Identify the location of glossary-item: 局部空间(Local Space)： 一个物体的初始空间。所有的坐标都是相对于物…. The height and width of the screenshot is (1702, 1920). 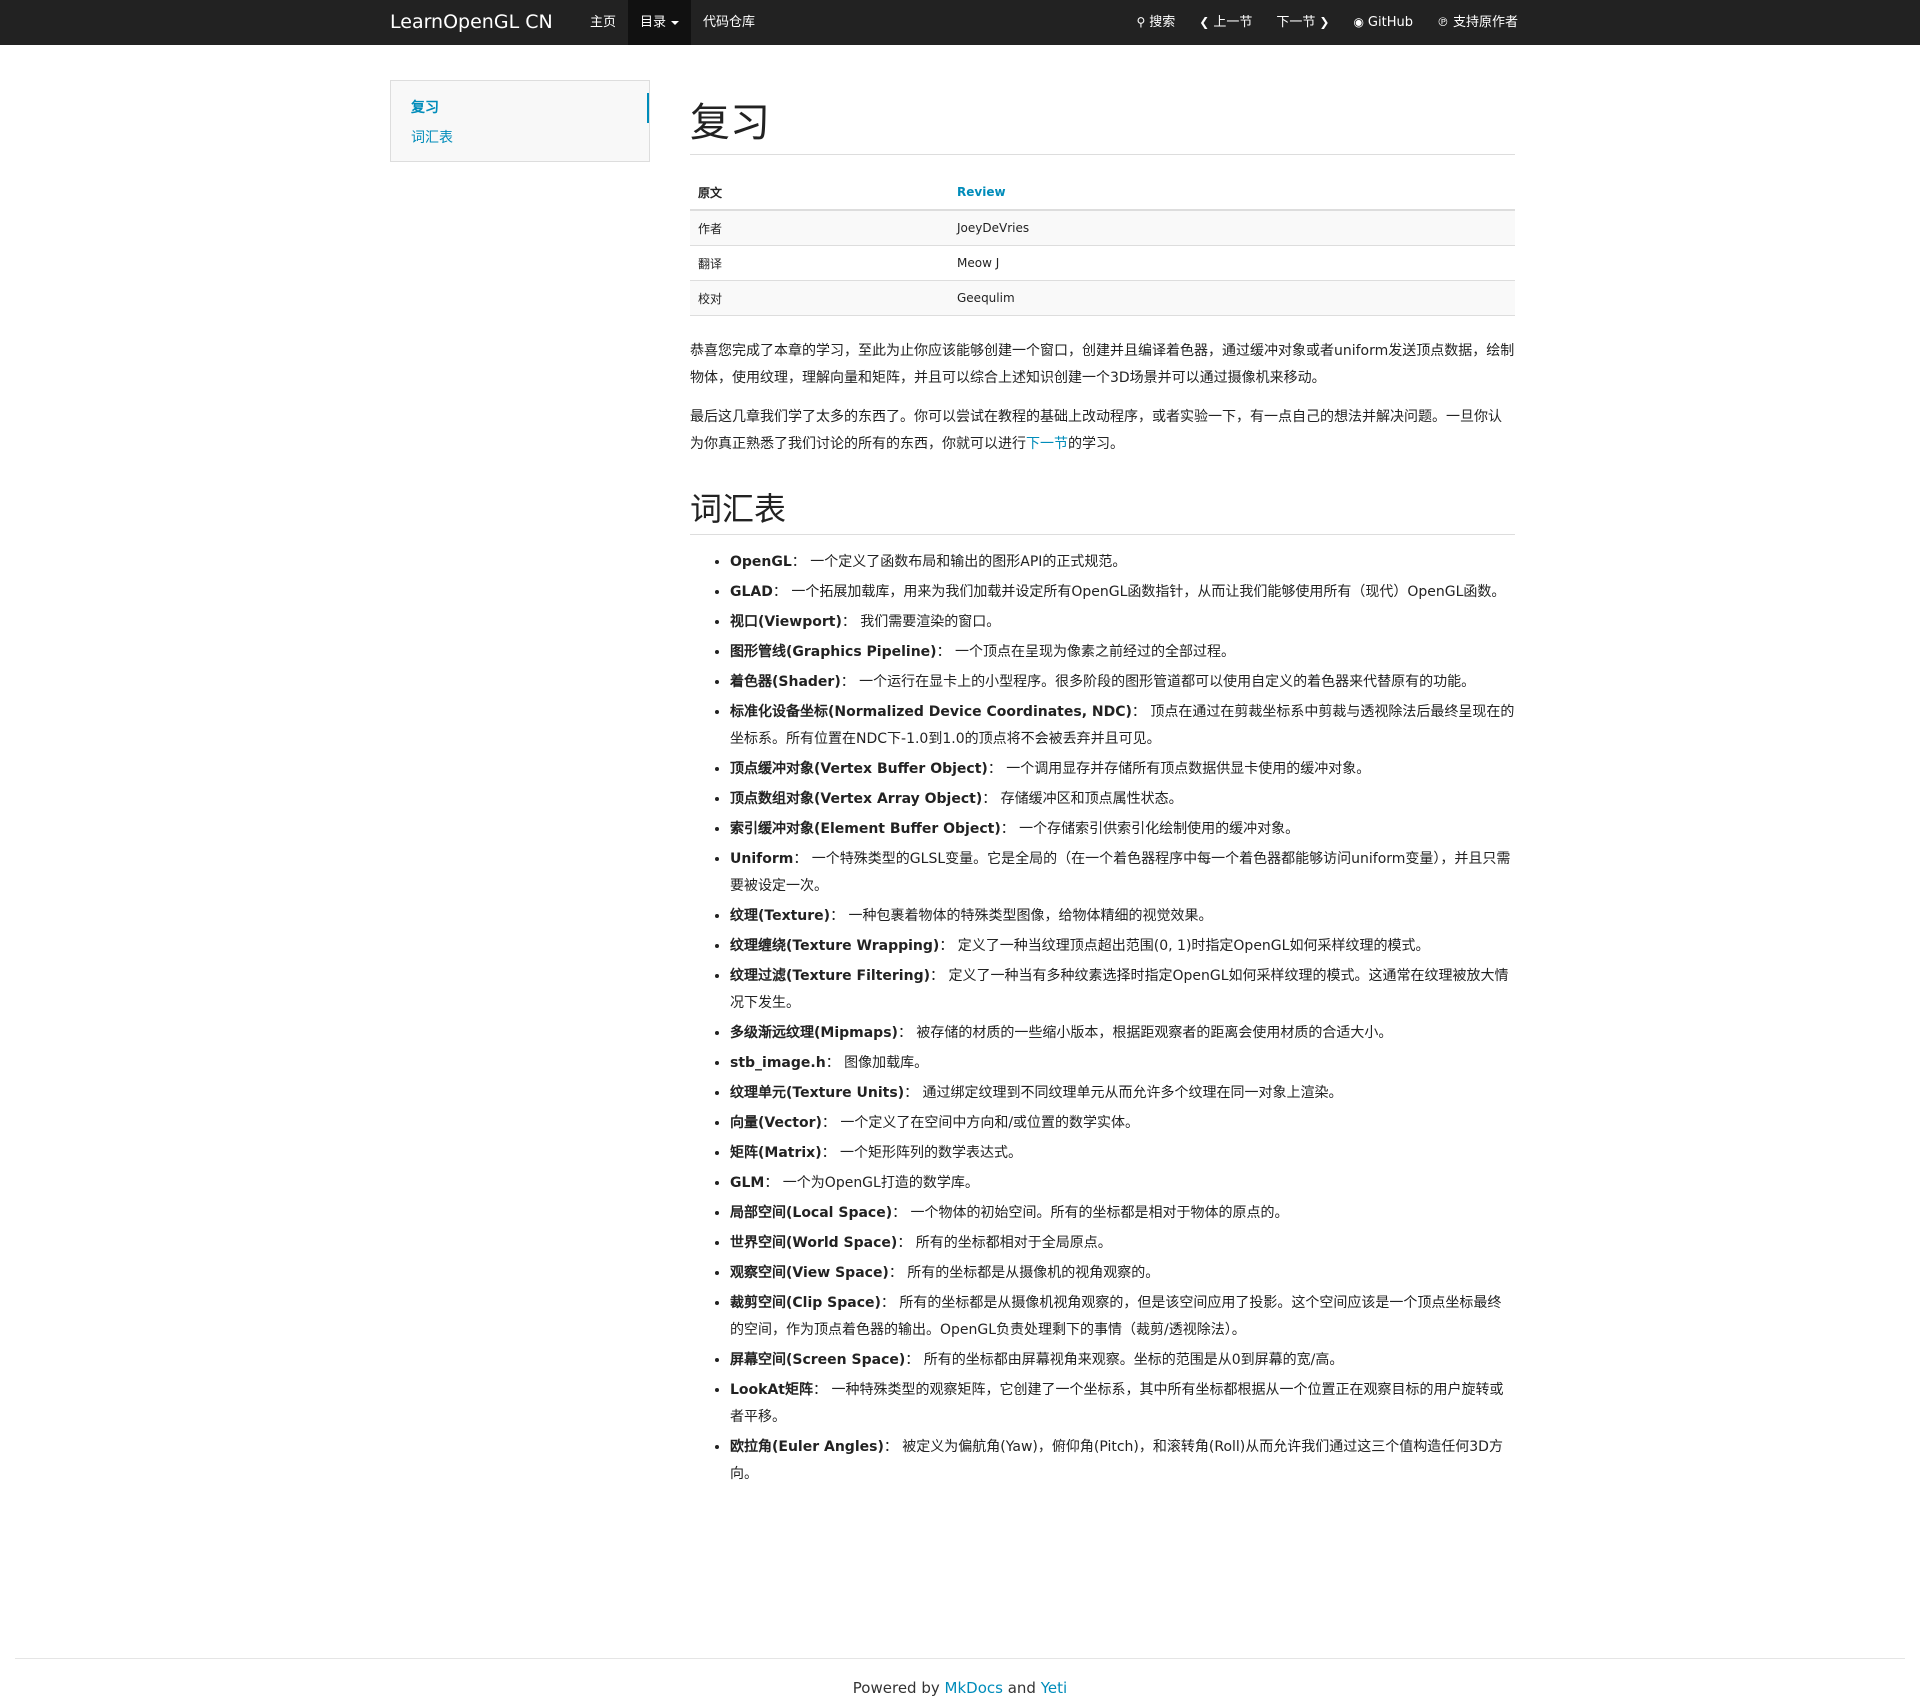
(1122, 1213).